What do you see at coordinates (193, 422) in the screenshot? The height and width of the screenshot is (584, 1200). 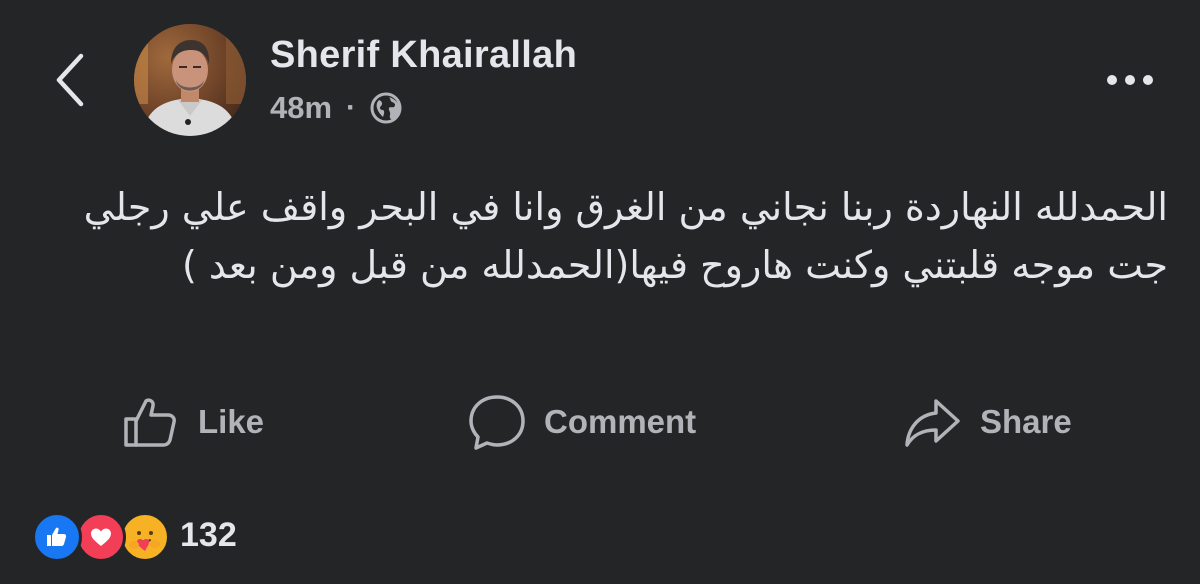 I see `like-button: Like` at bounding box center [193, 422].